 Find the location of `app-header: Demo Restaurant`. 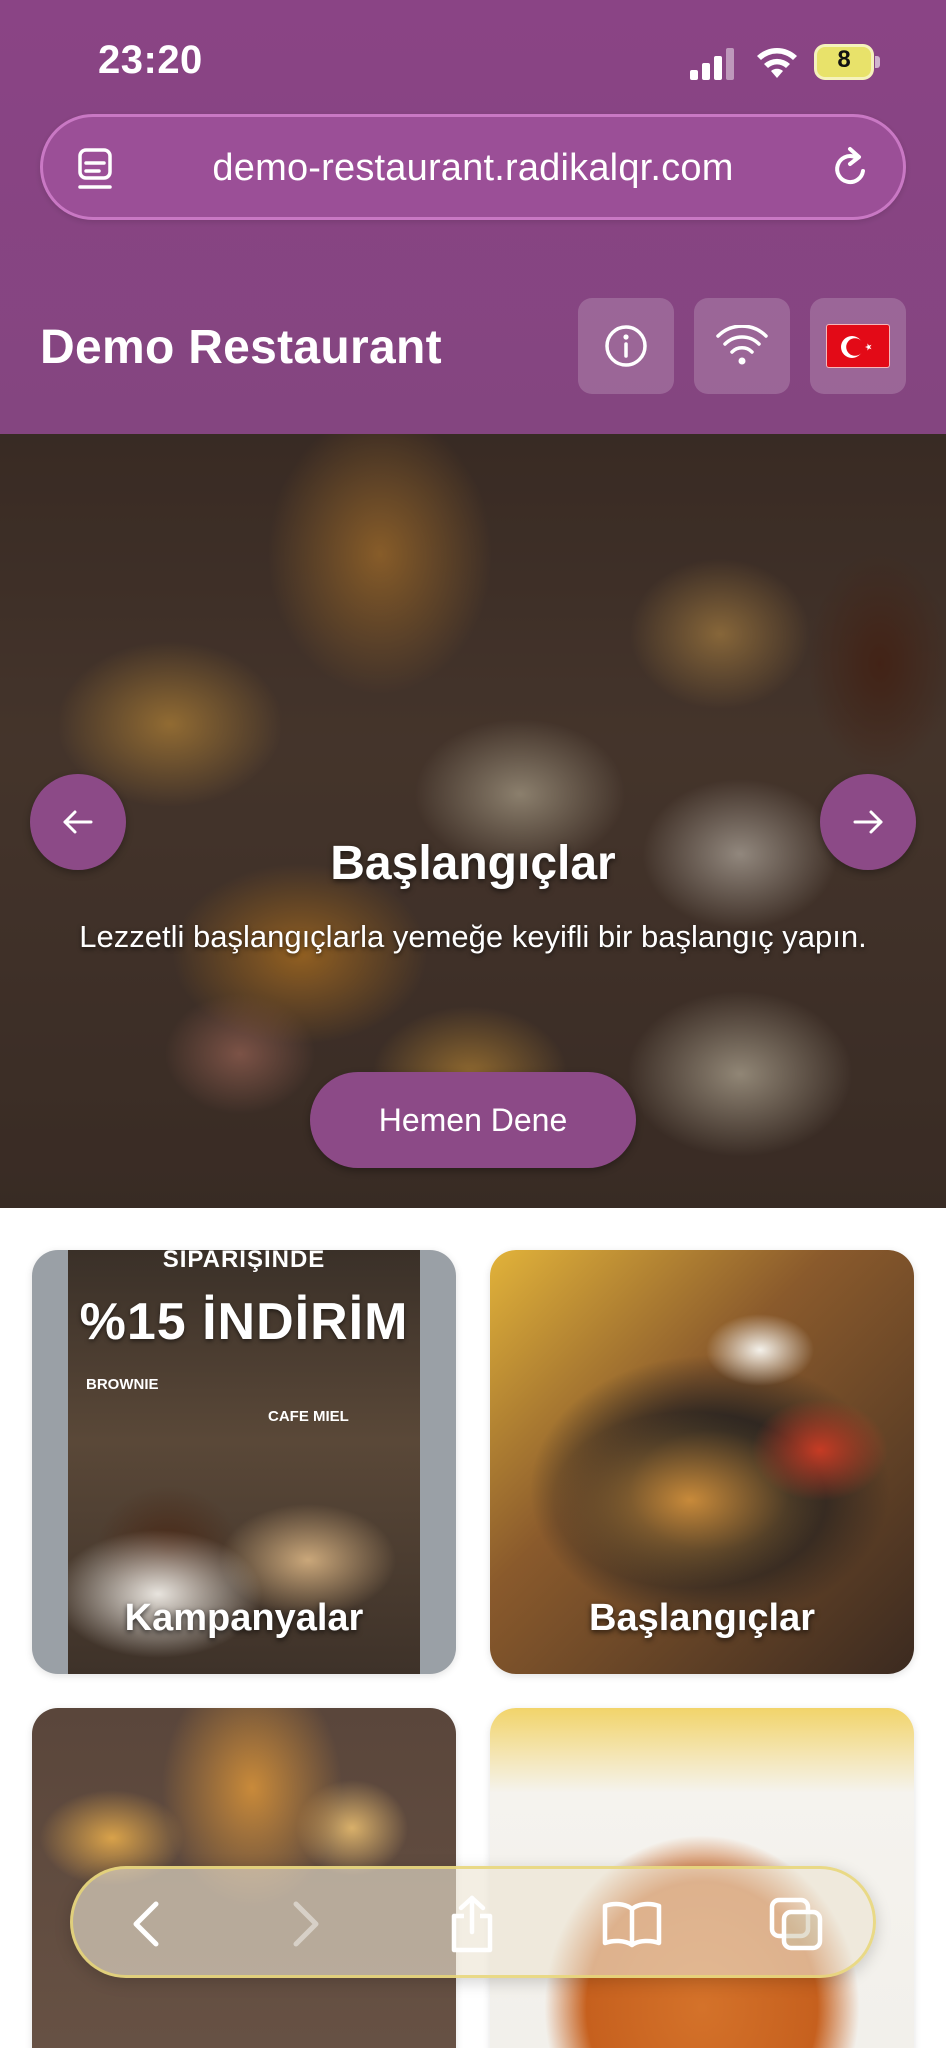

app-header: Demo Restaurant is located at coordinates (473, 345).